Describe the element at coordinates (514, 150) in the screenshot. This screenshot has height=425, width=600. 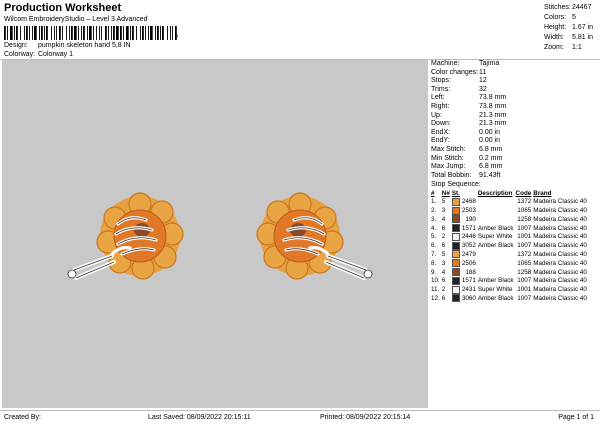
I see `info-row: Max Stitch: 6.8 mm` at that location.